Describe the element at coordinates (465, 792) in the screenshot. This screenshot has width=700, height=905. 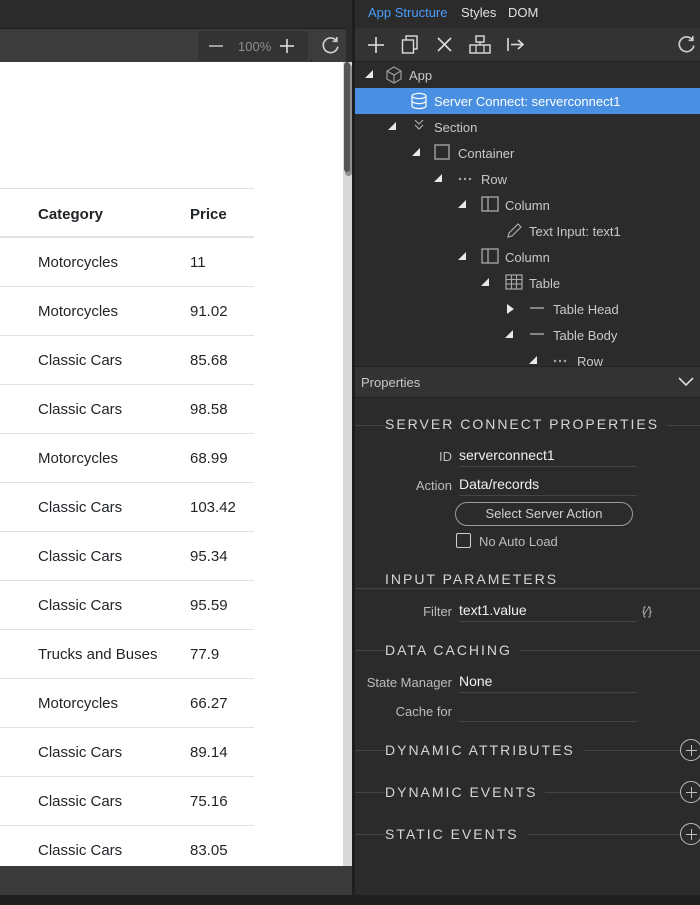
I see `section-dynamic-events: DYNAMIC EVENTS` at that location.